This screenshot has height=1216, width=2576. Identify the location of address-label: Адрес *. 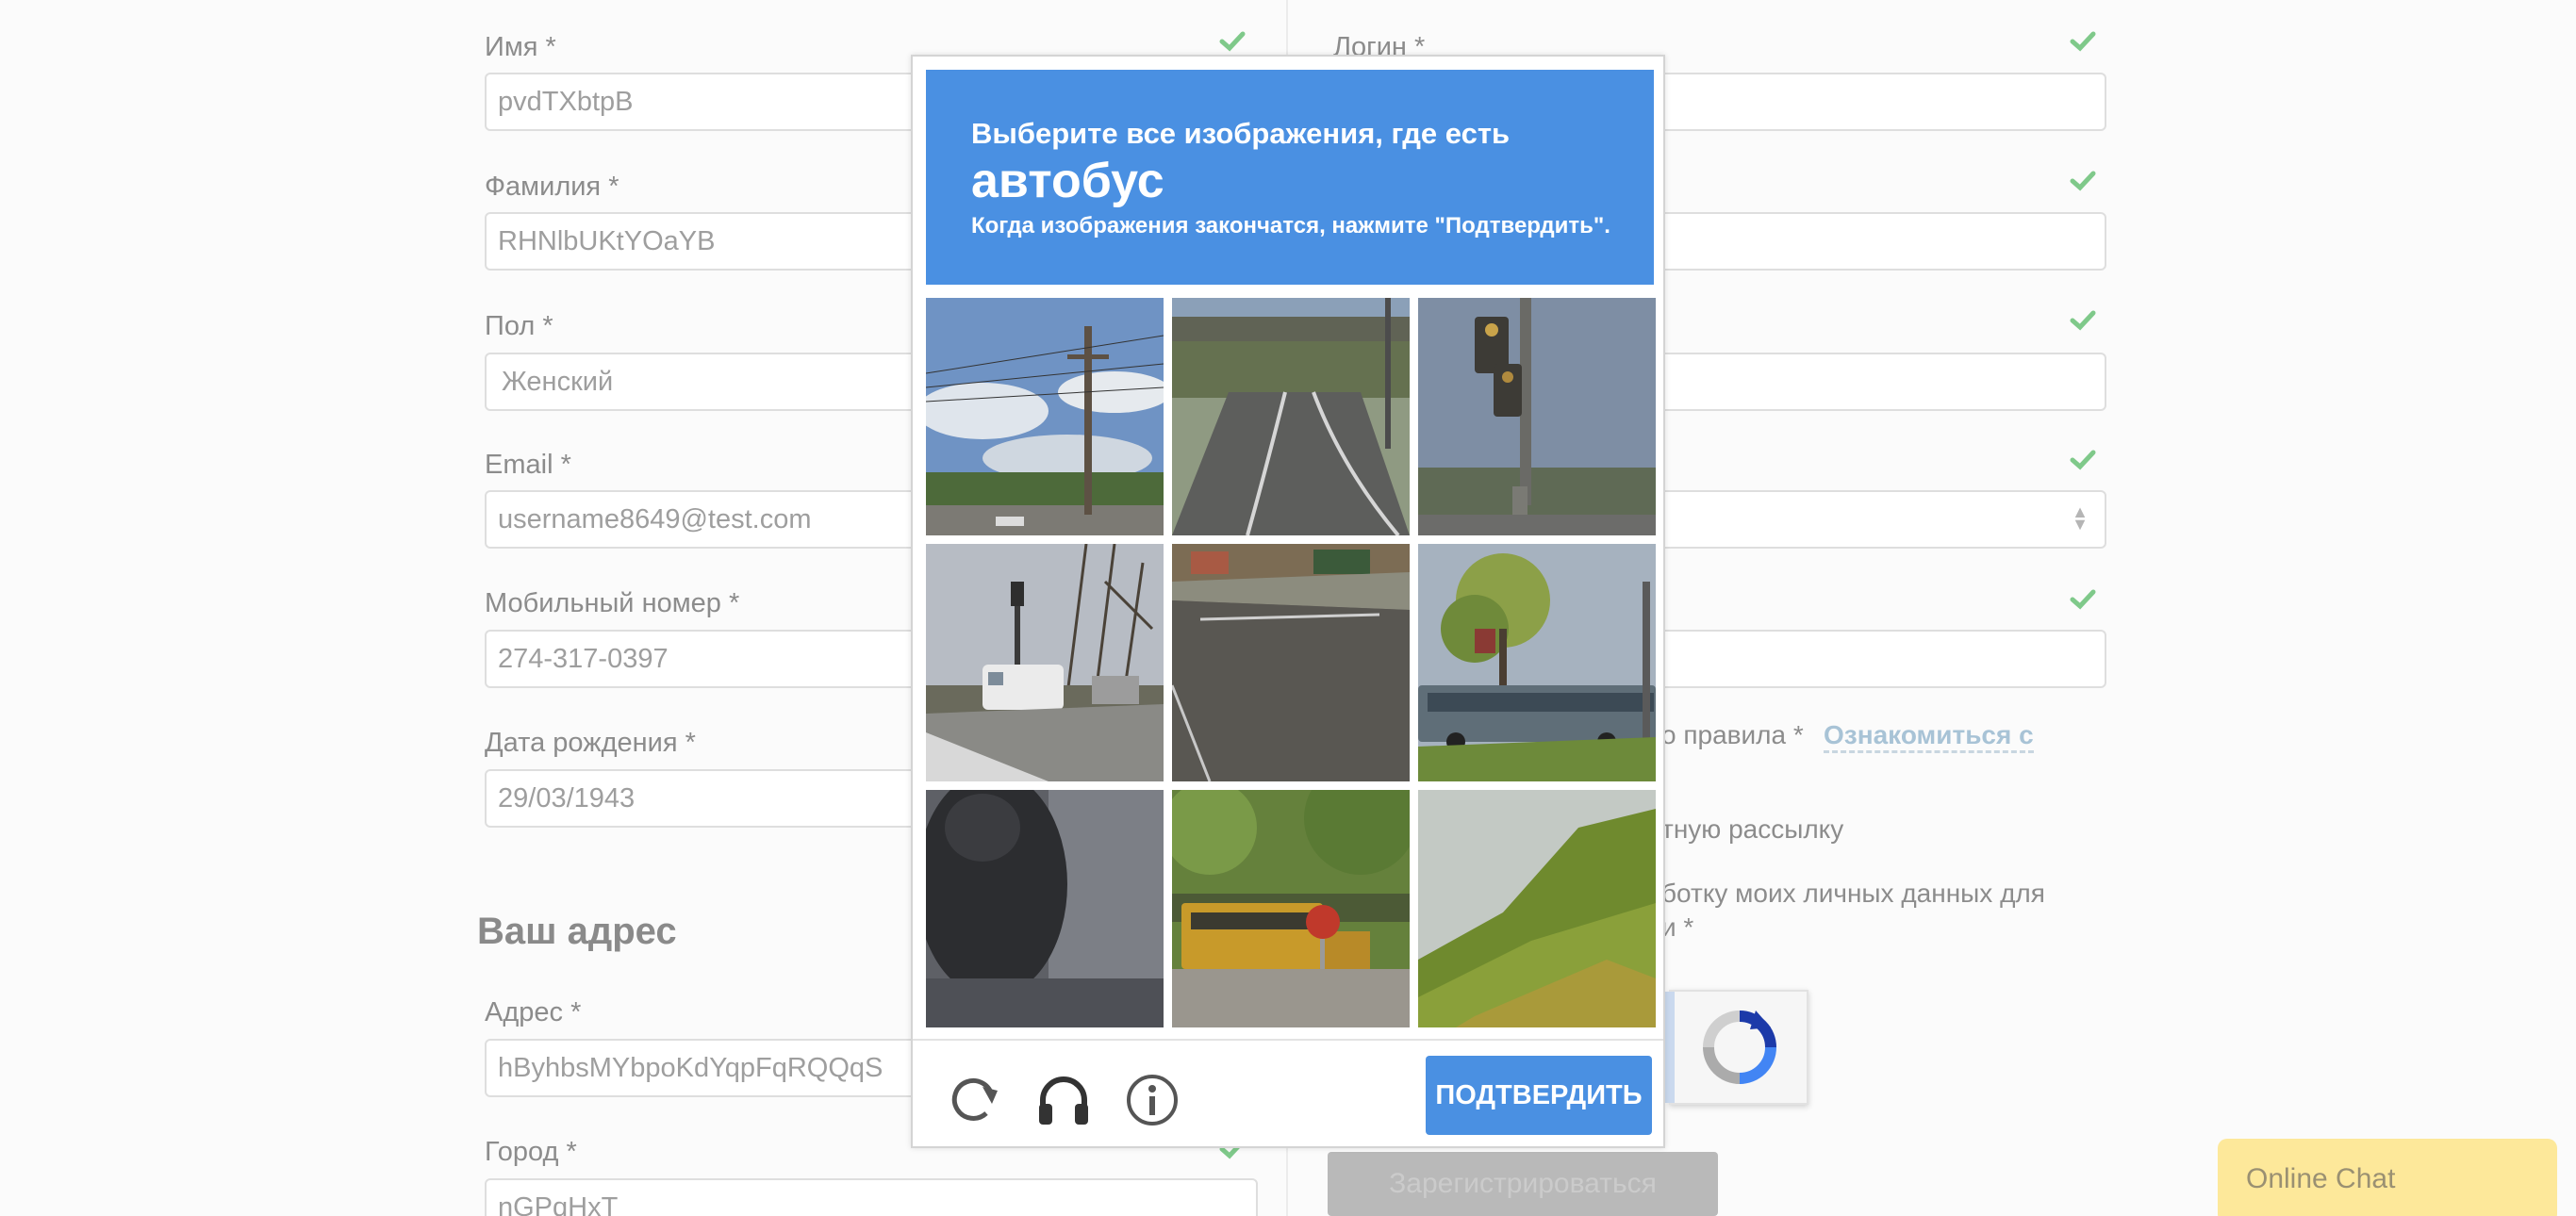
(533, 1012).